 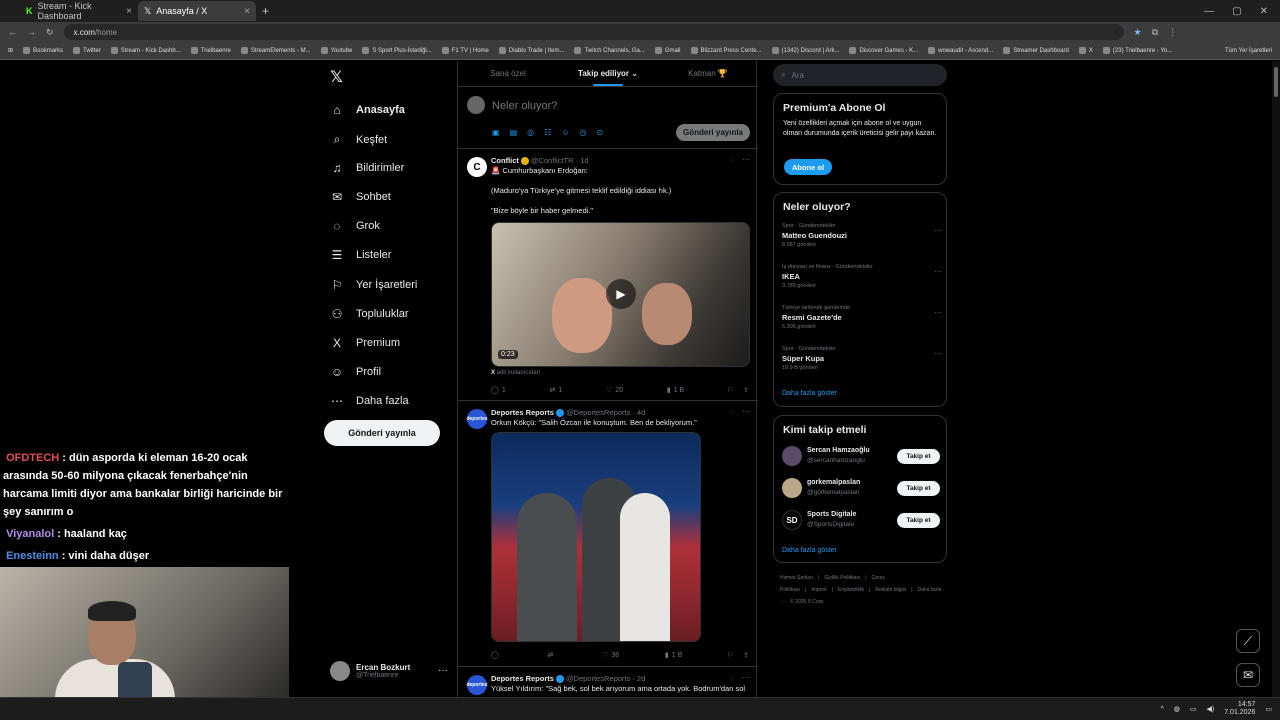 What do you see at coordinates (10, 50) in the screenshot?
I see `apps-grid-icon: ⊞` at bounding box center [10, 50].